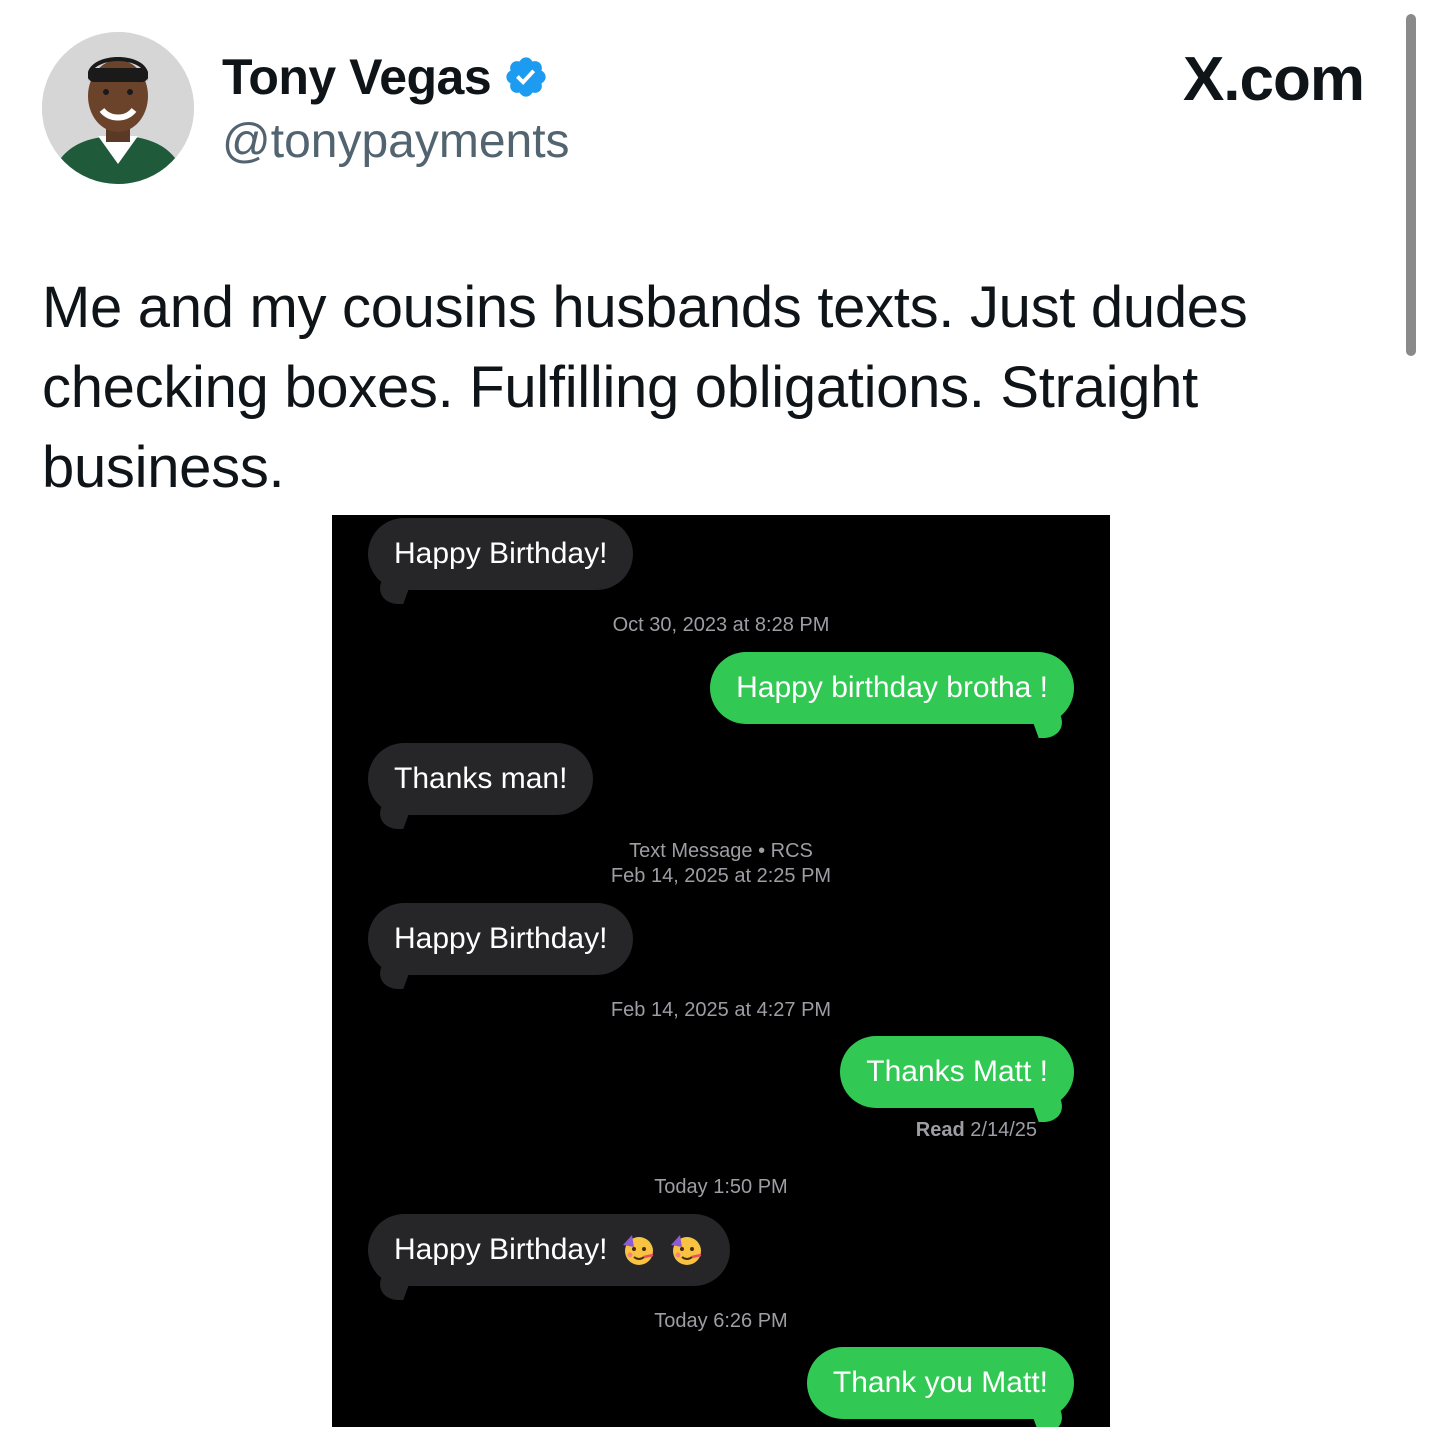  What do you see at coordinates (1273, 79) in the screenshot?
I see `brand-logo: X.com` at bounding box center [1273, 79].